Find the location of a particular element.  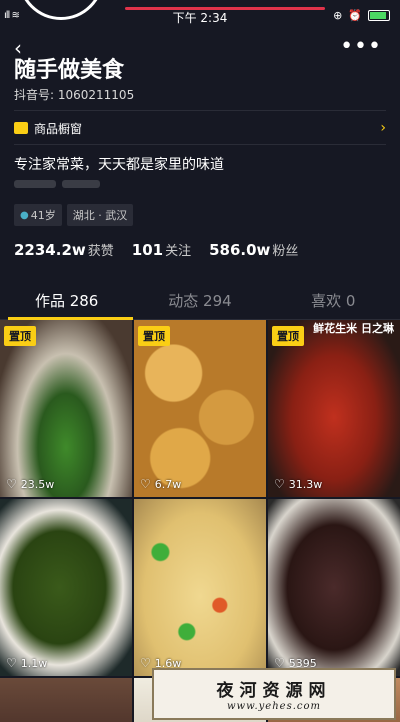

video-thumbnail: 鲜花生米 日之琳 置顶 ♡ 31.3w is located at coordinates (334, 408).